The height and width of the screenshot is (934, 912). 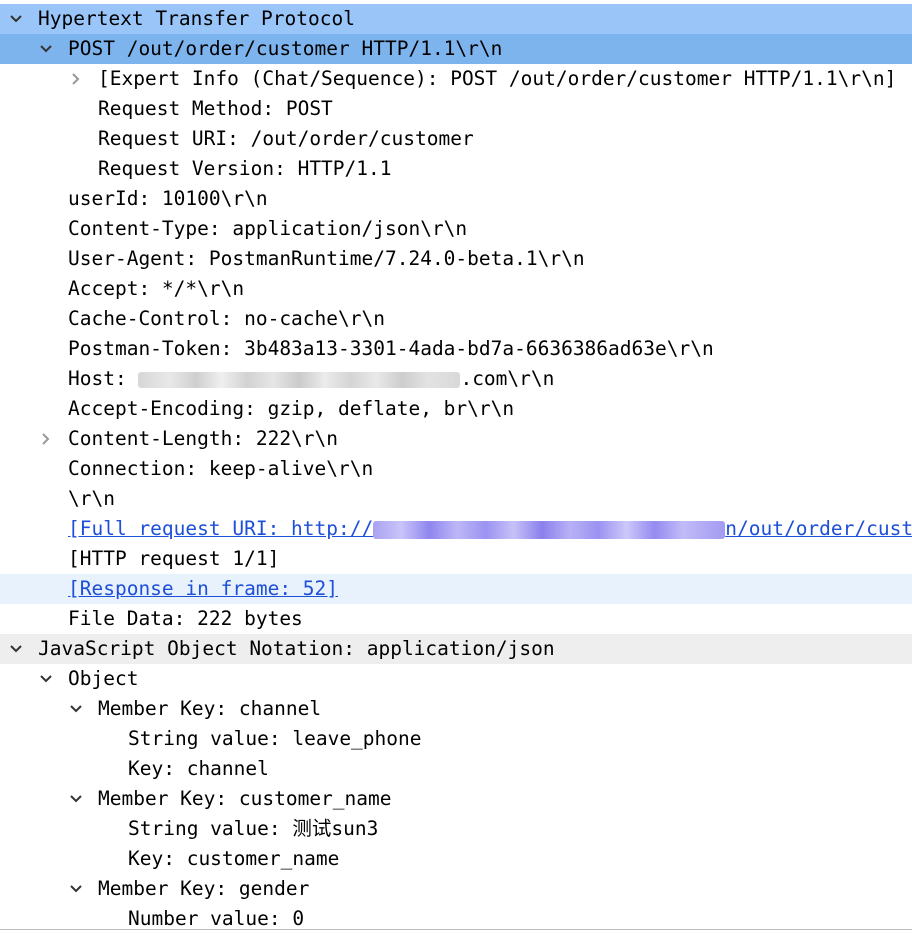 I want to click on content-length-row: Content-Length: 222\r\n, so click(x=456, y=439).